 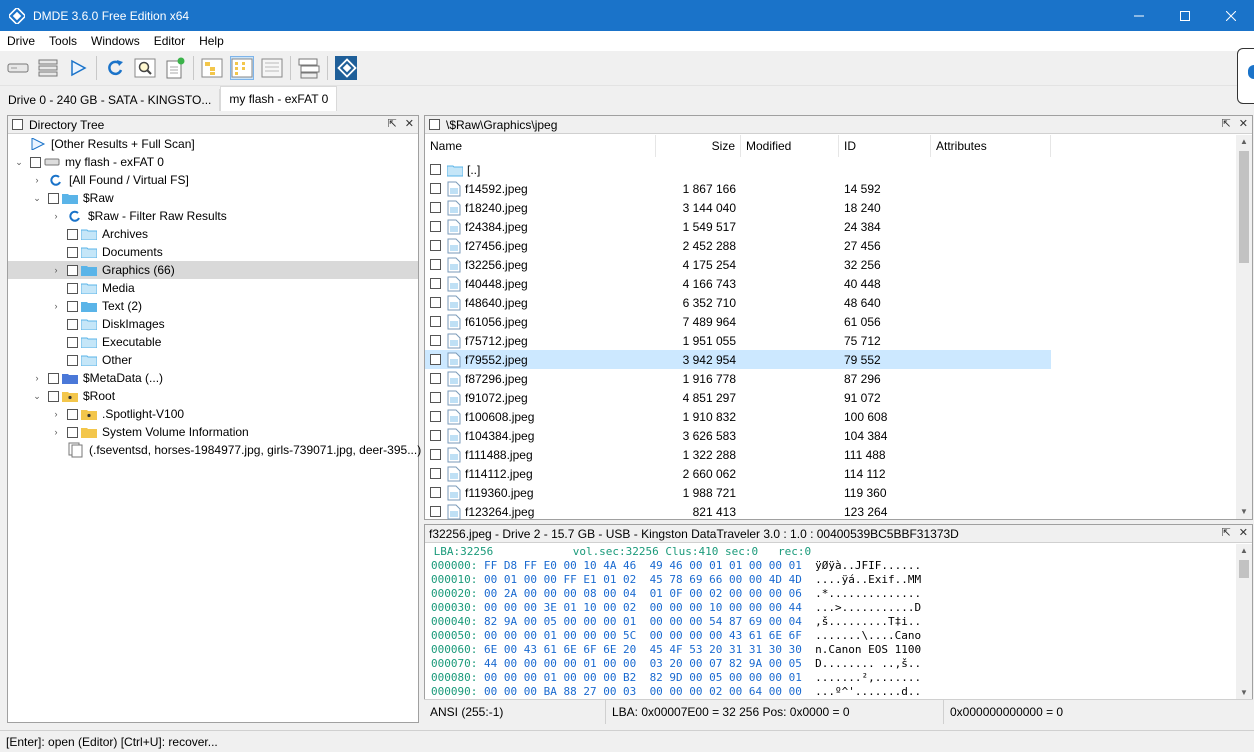 I want to click on column-name: Name, so click(x=540, y=146).